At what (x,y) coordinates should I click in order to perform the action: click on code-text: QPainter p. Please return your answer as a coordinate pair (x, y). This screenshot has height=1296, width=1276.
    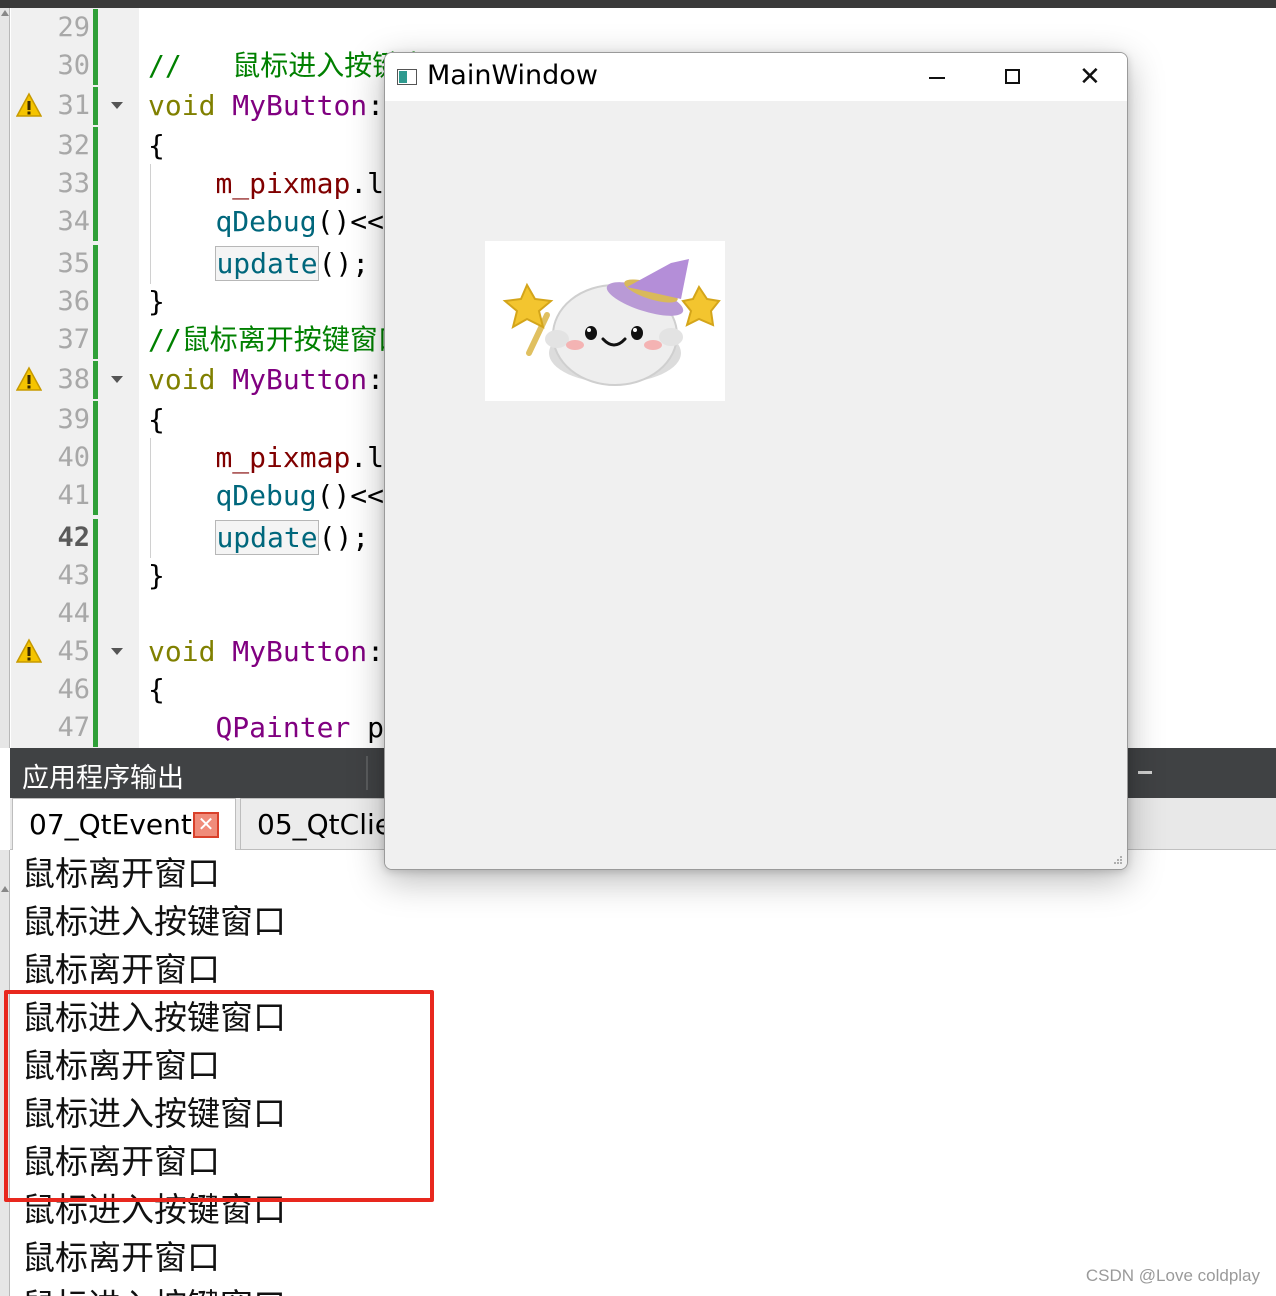
    Looking at the image, I should click on (266, 728).